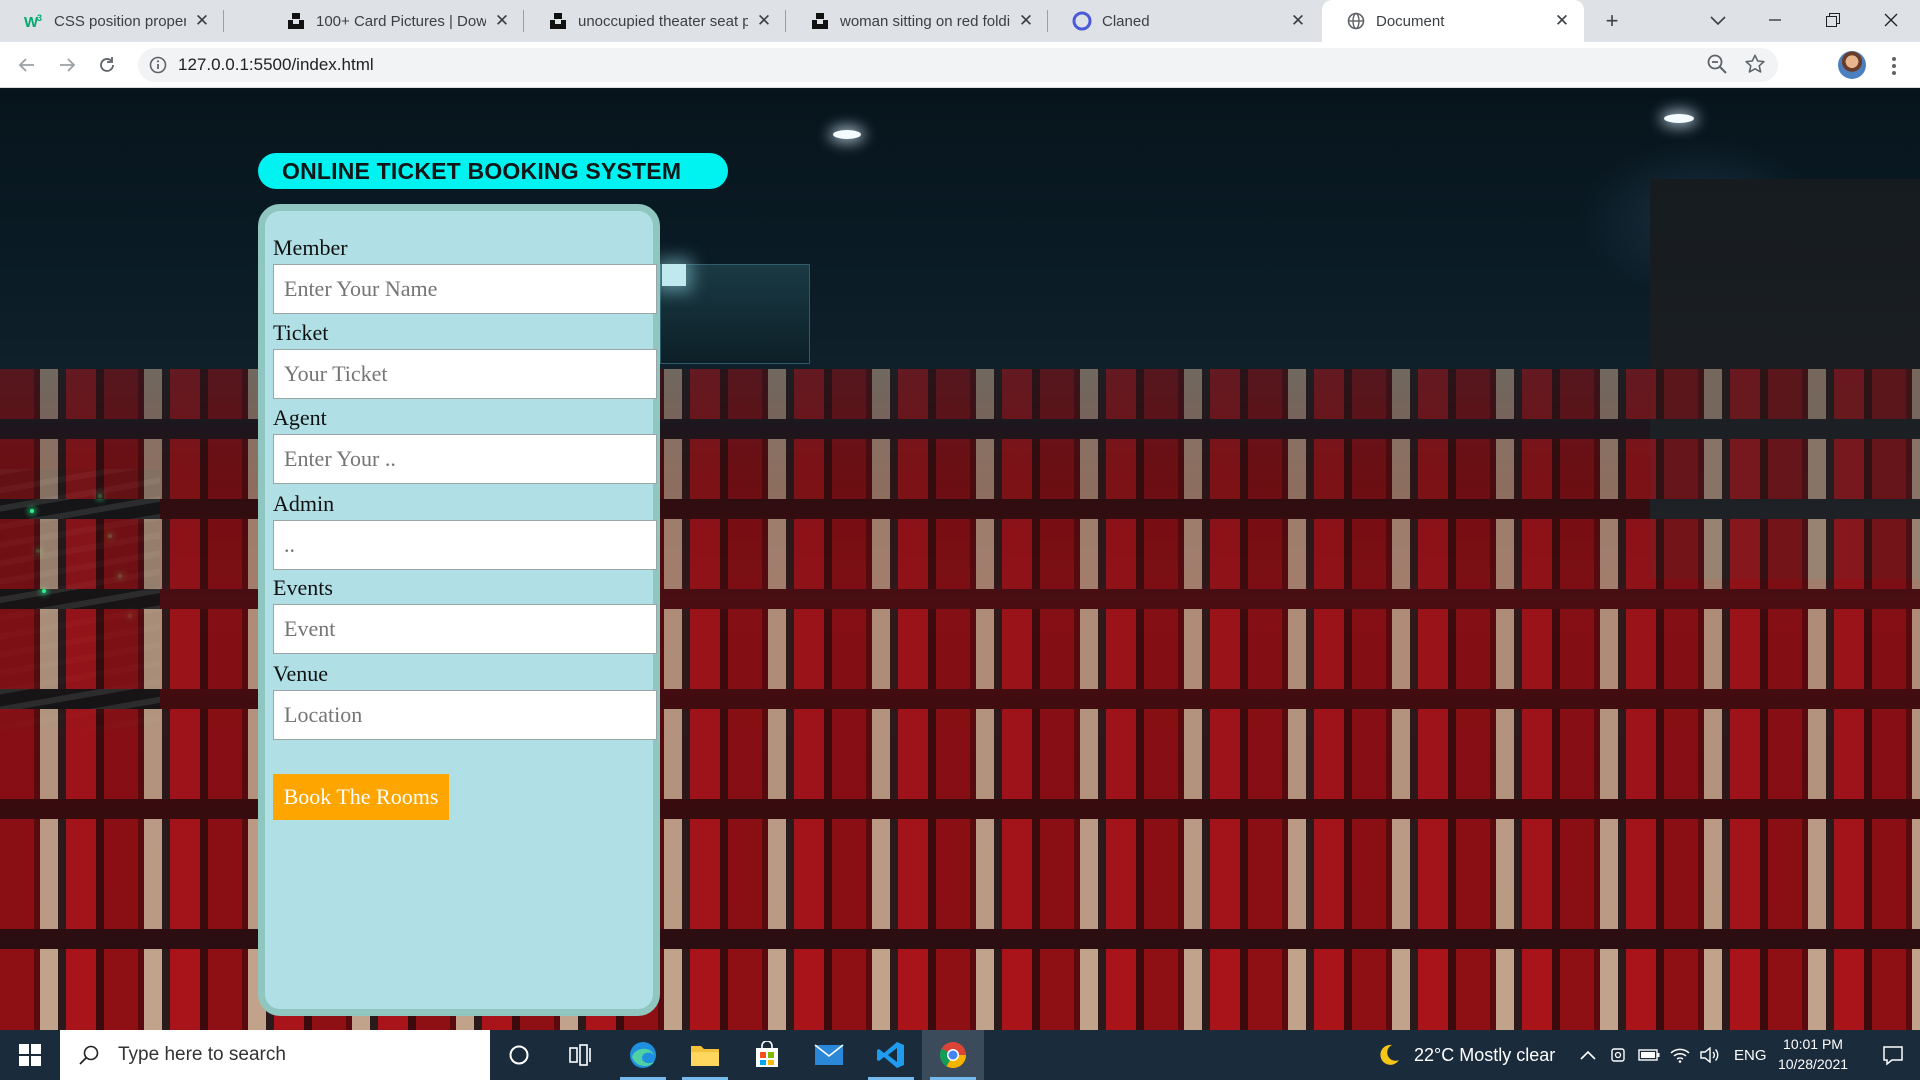  I want to click on clock-date: 10/28/2021, so click(1813, 1064).